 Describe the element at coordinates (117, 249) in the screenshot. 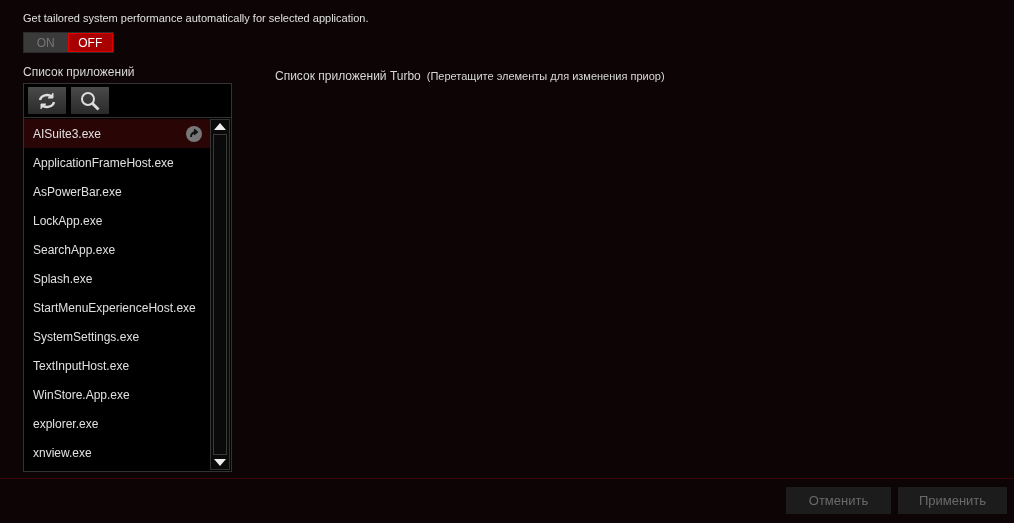

I see `app-list-item: SearchApp.exe` at that location.